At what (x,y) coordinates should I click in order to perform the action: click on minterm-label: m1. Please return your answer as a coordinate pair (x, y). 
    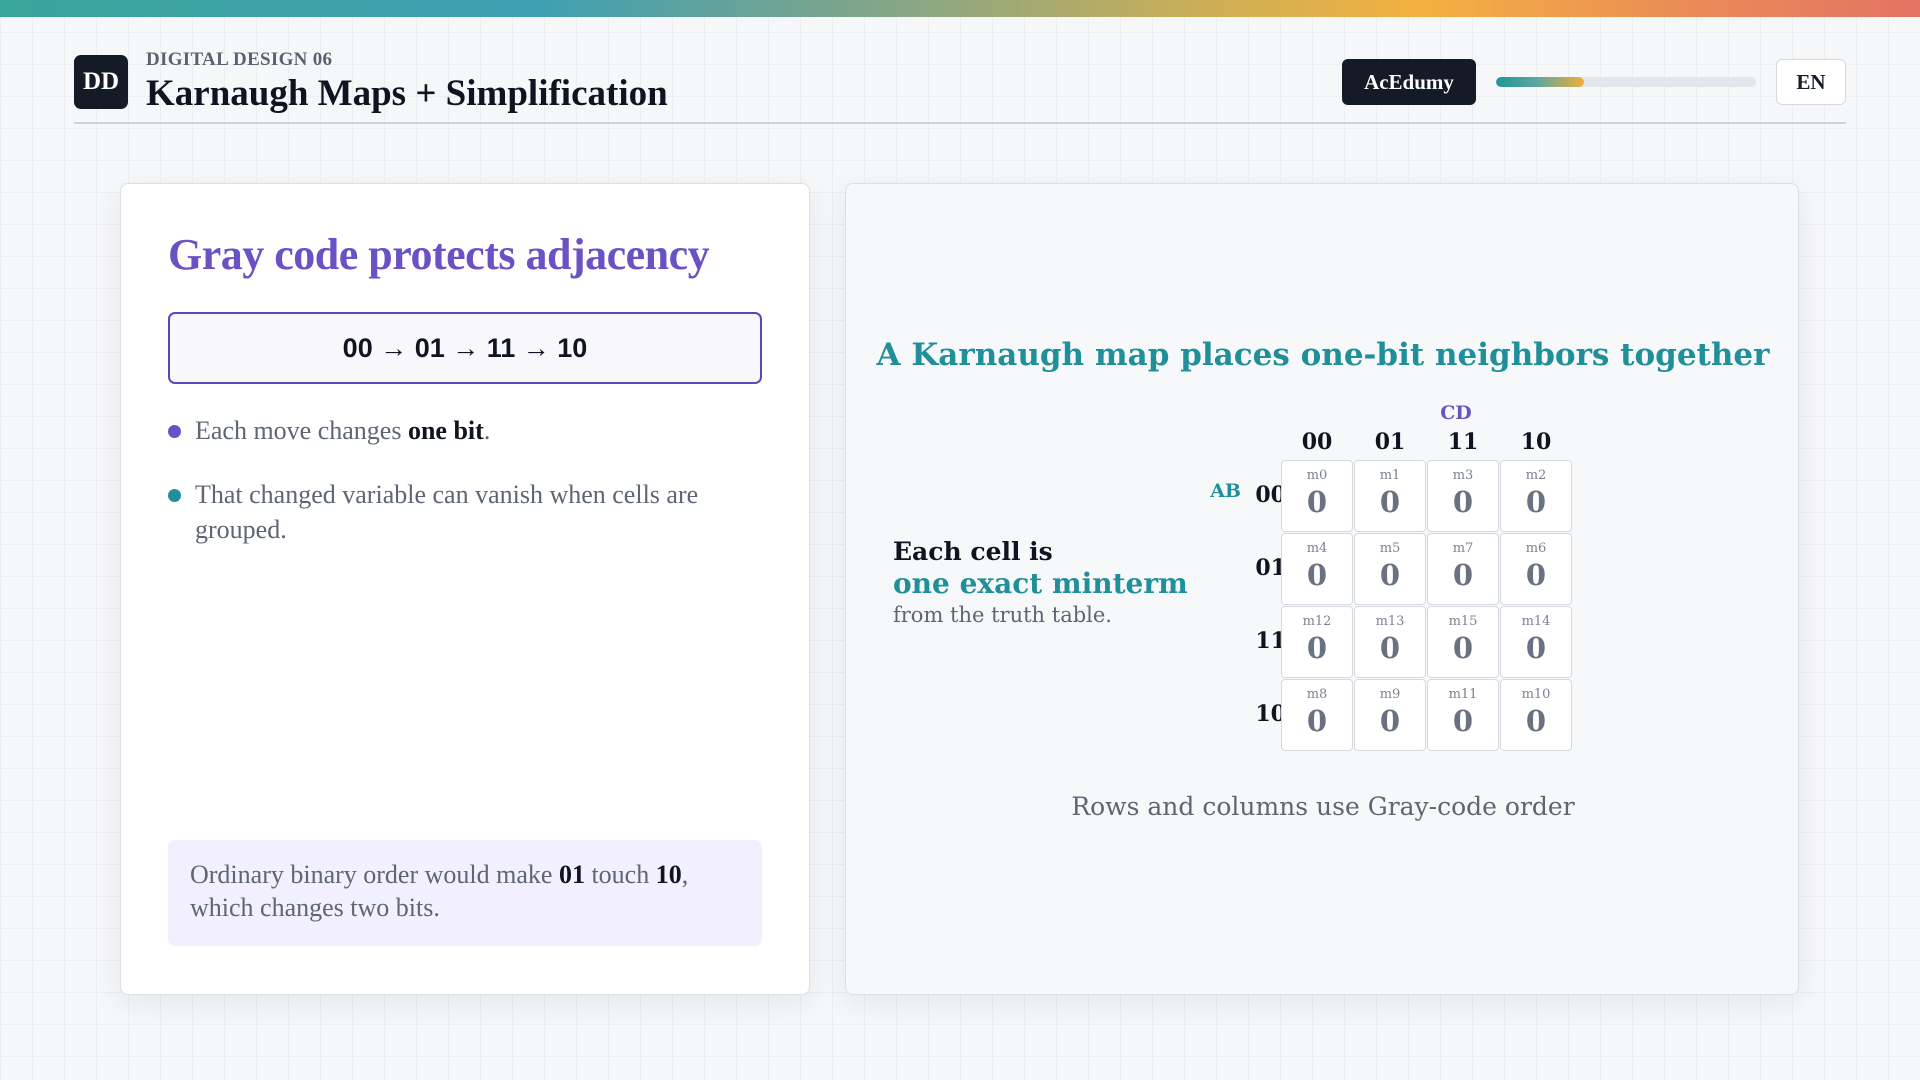
    Looking at the image, I should click on (1390, 475).